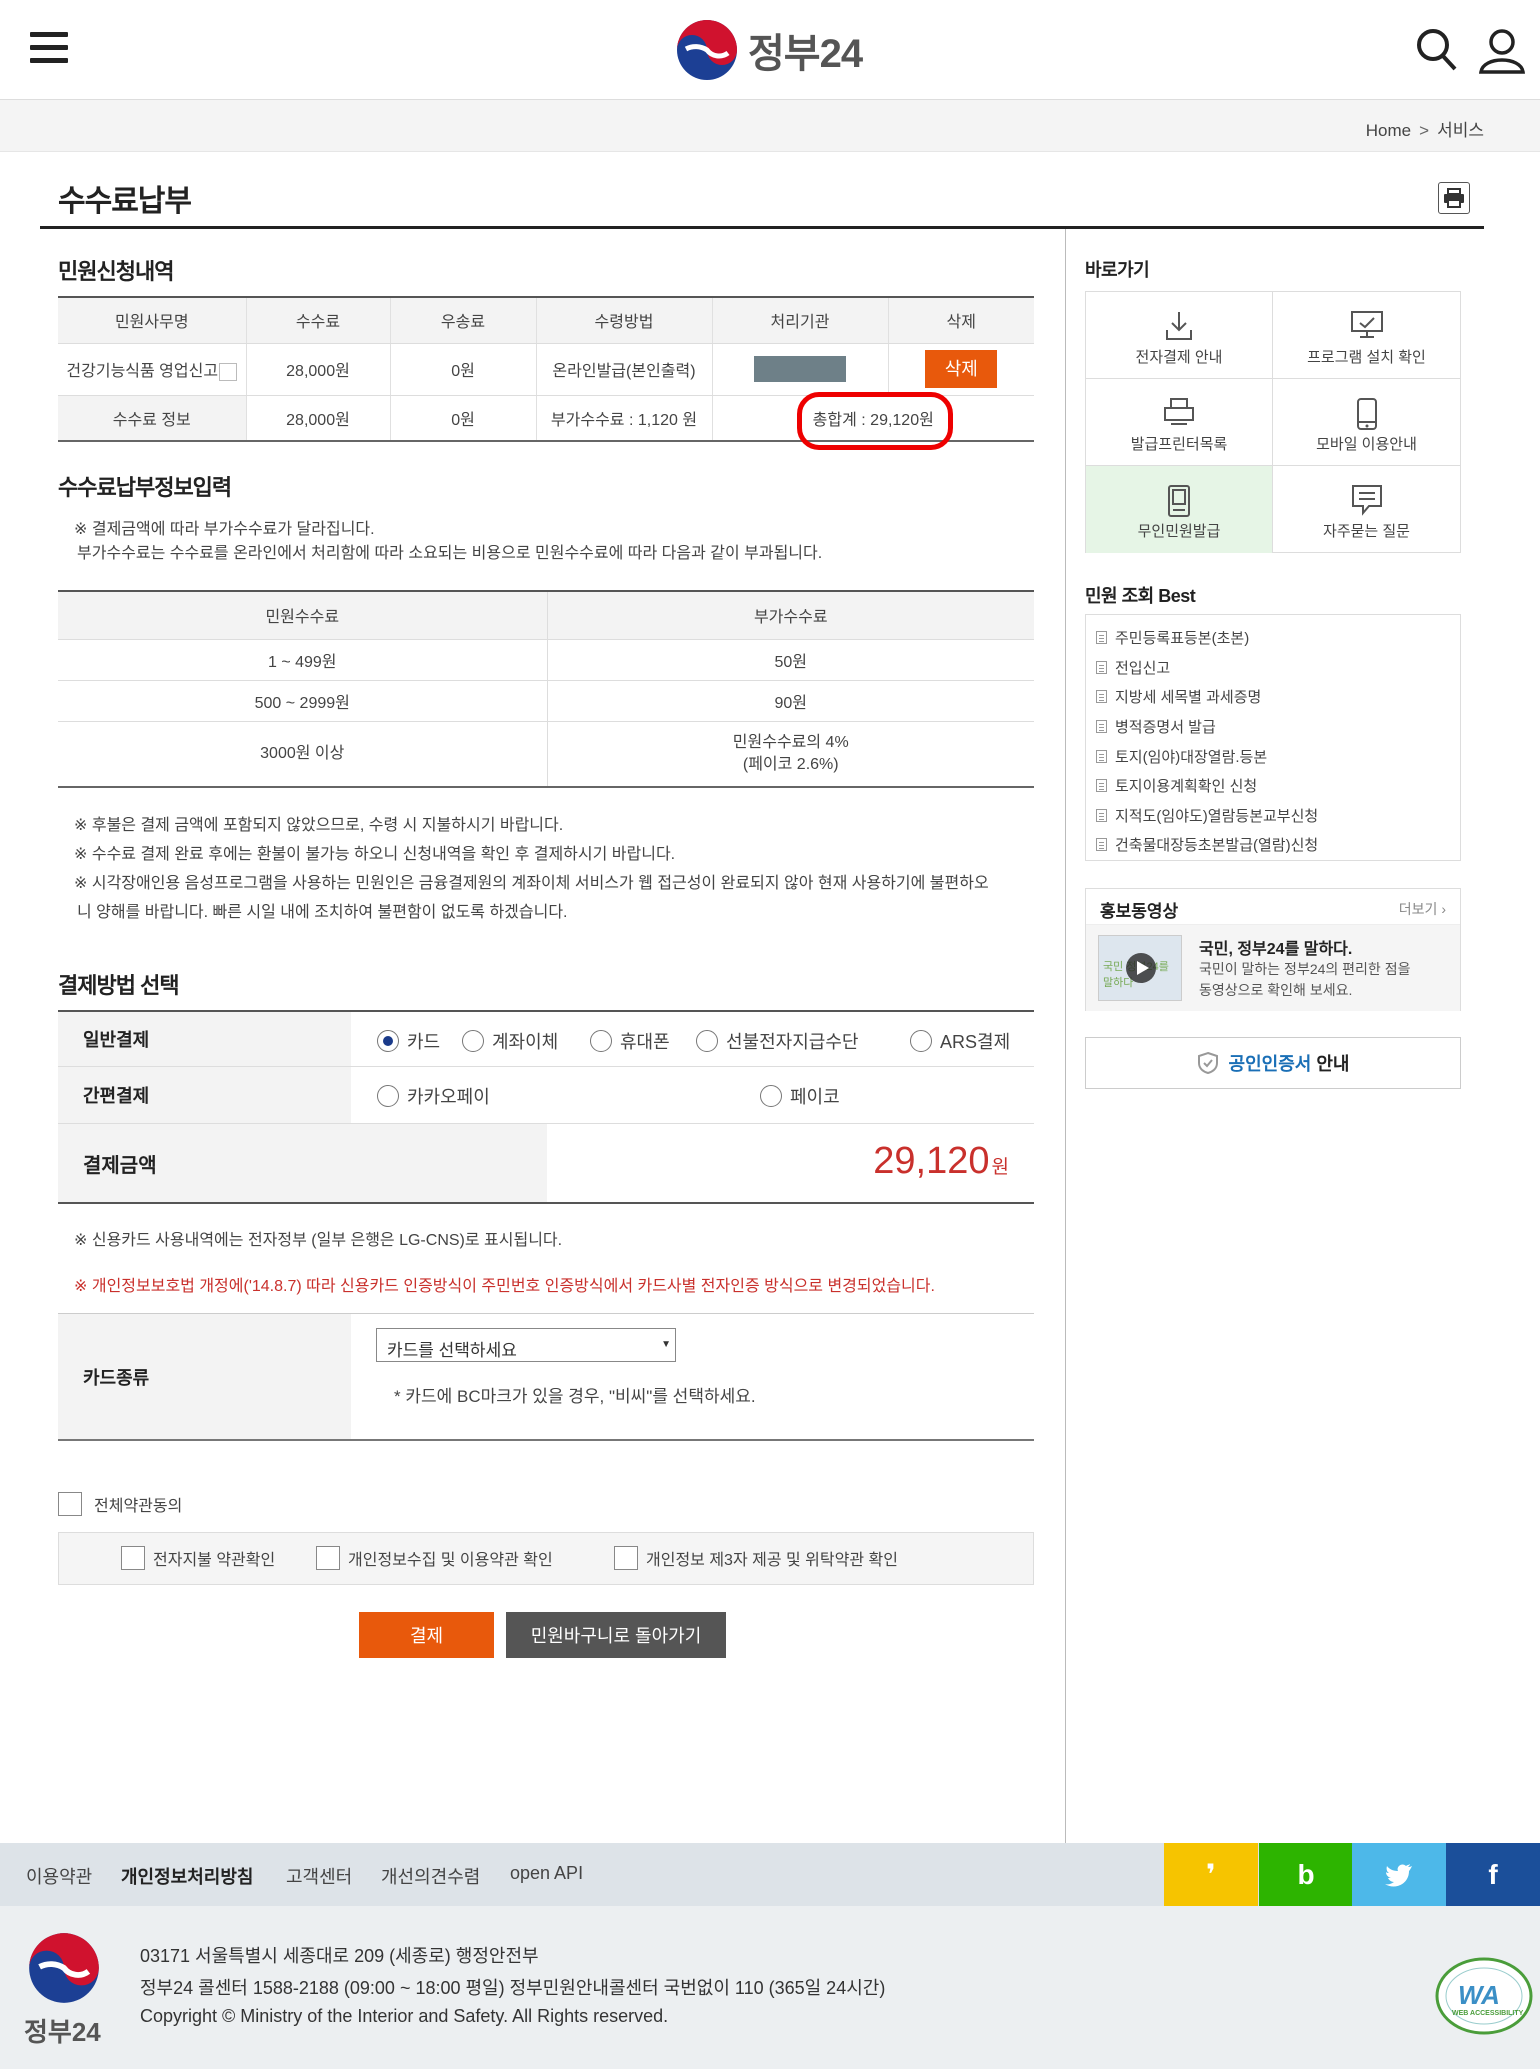 The image size is (1540, 2069). Describe the element at coordinates (1484, 1996) in the screenshot. I see `web-accessibility-badge: WA WEB ACCESSIBILITY` at that location.